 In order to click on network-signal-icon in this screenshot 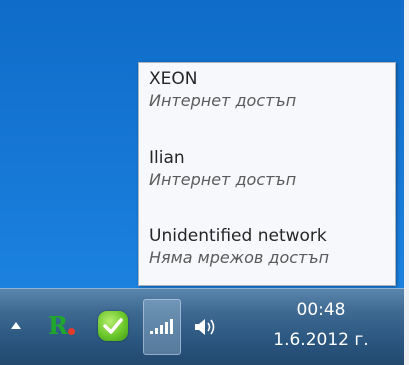, I will do `click(162, 327)`.